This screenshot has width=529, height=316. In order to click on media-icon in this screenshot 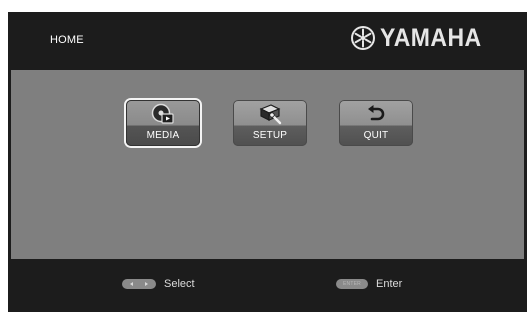, I will do `click(162, 113)`.